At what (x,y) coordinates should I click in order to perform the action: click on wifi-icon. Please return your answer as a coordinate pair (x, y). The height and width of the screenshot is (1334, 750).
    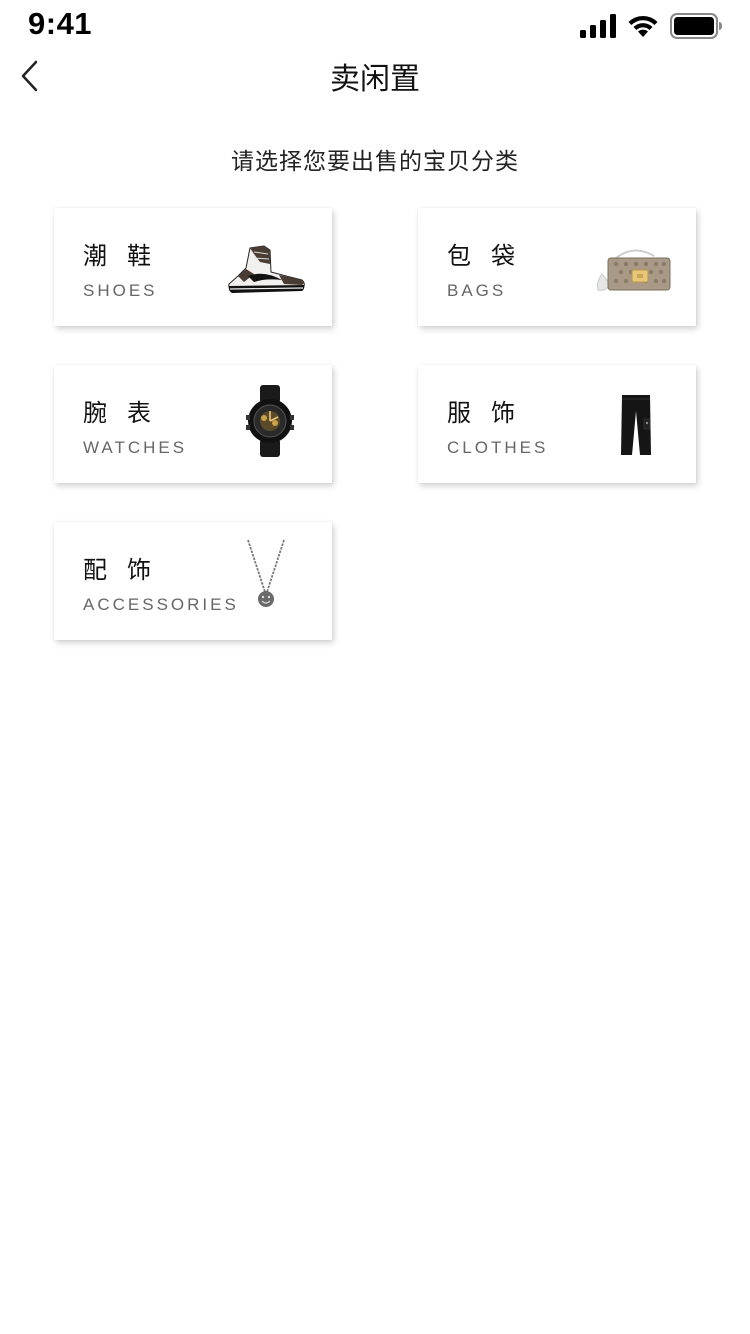
    Looking at the image, I should click on (643, 26).